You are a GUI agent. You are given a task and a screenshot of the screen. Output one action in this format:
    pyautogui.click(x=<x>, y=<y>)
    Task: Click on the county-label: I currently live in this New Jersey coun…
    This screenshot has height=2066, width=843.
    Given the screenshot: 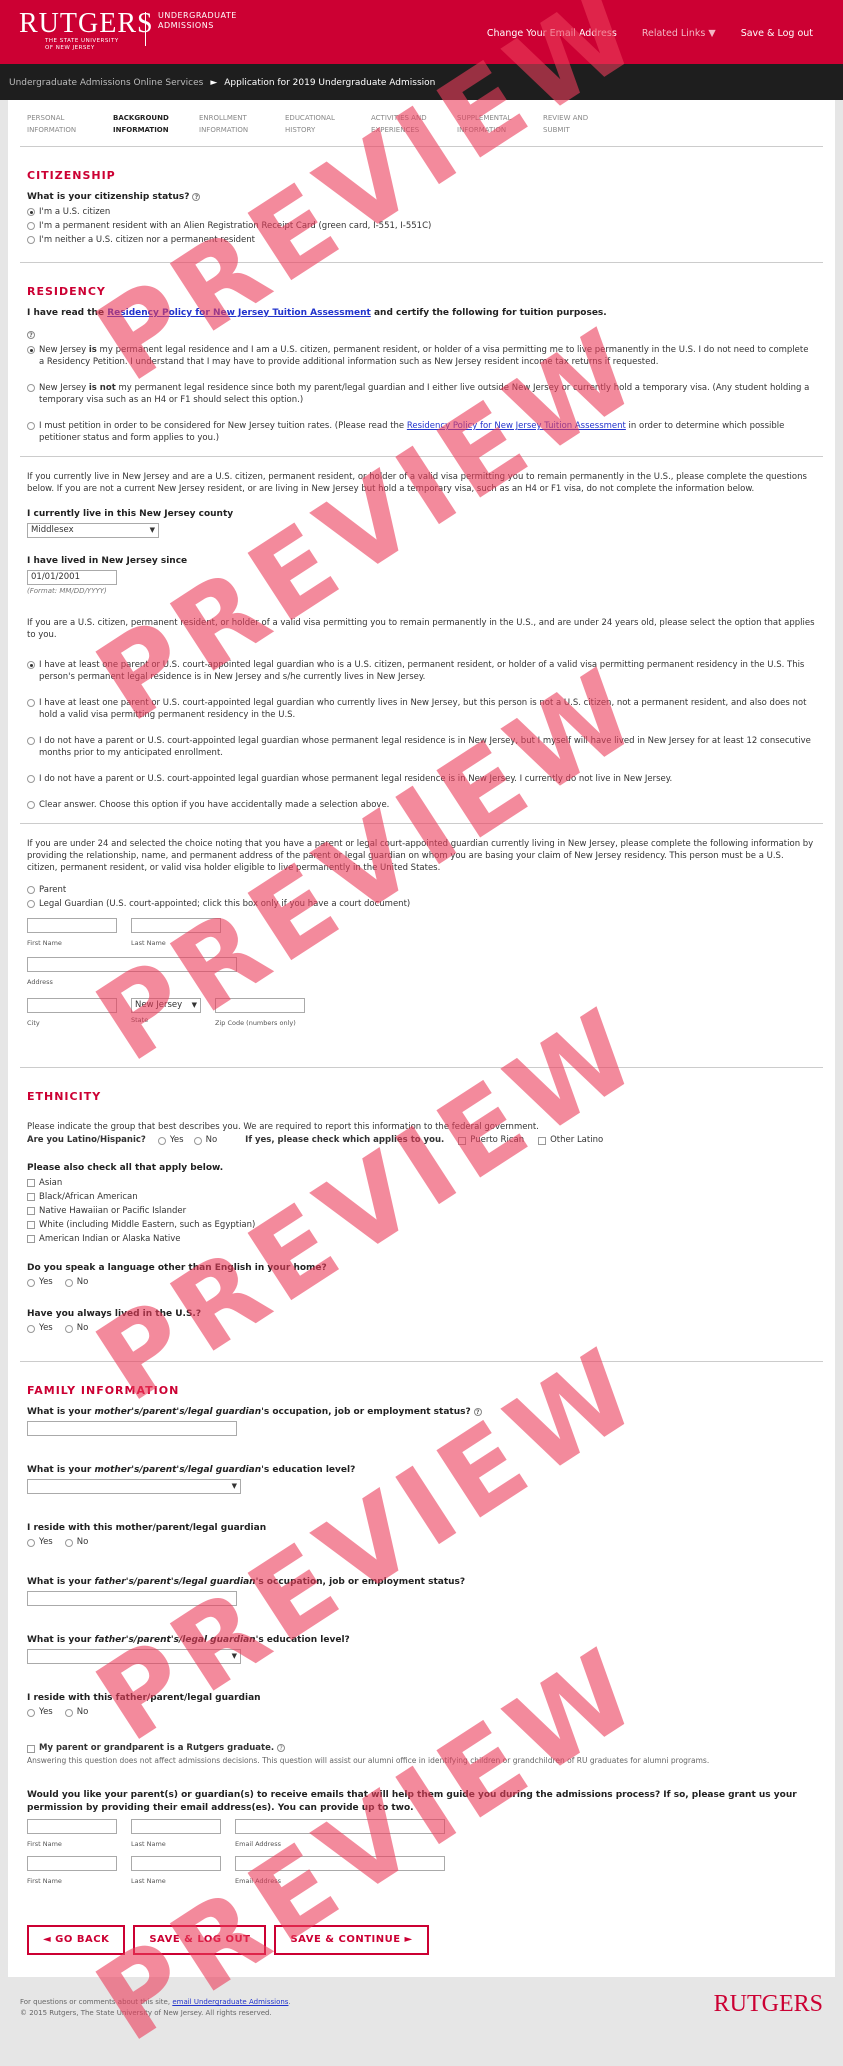 What is the action you would take?
    pyautogui.click(x=130, y=514)
    